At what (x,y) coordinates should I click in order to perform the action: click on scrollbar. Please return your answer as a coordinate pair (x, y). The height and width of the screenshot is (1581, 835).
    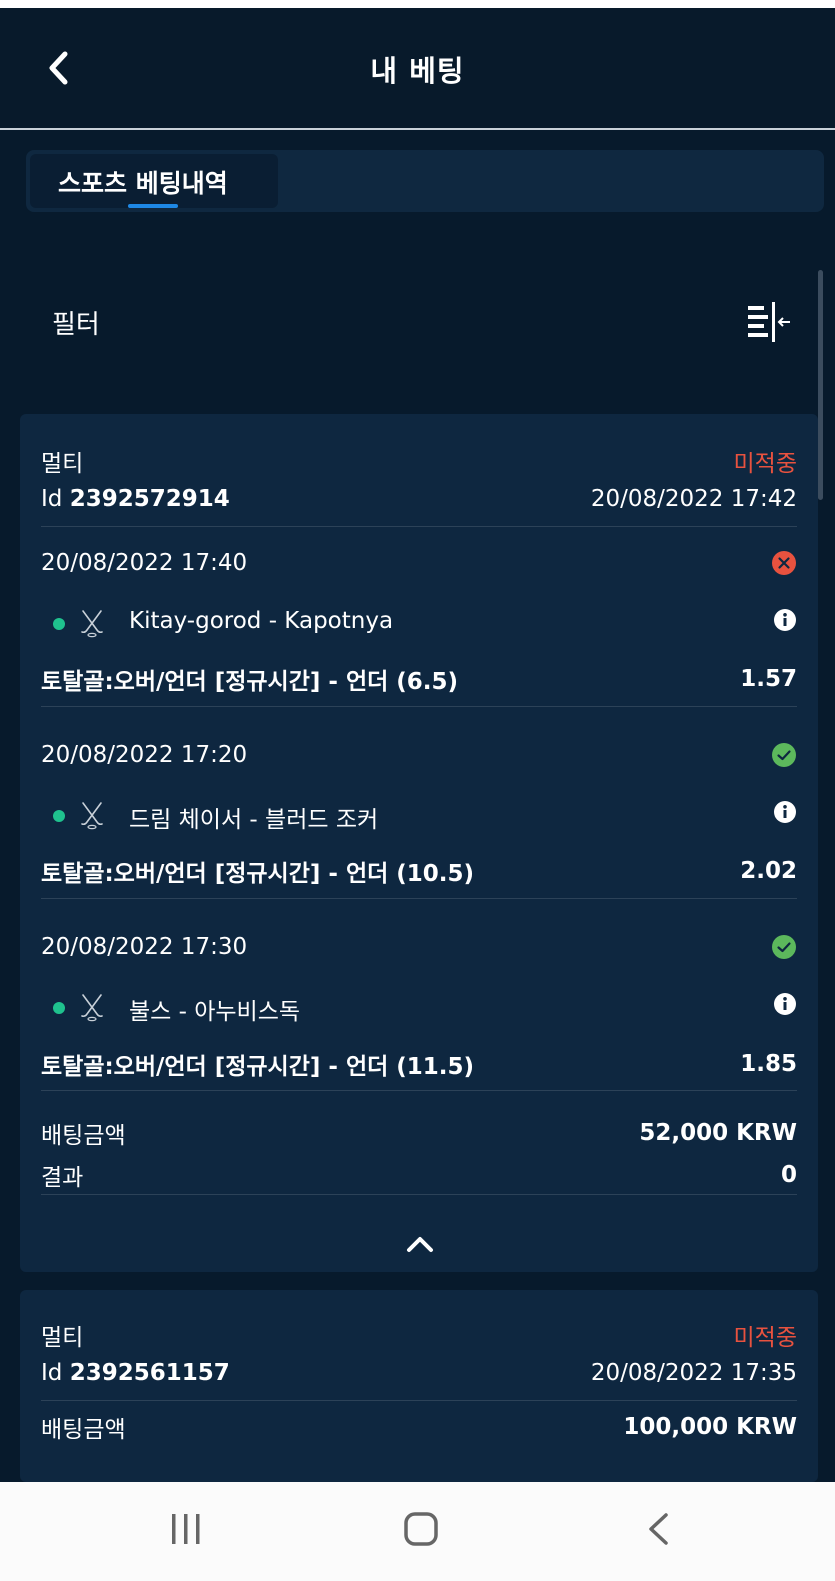
    Looking at the image, I should click on (820, 385).